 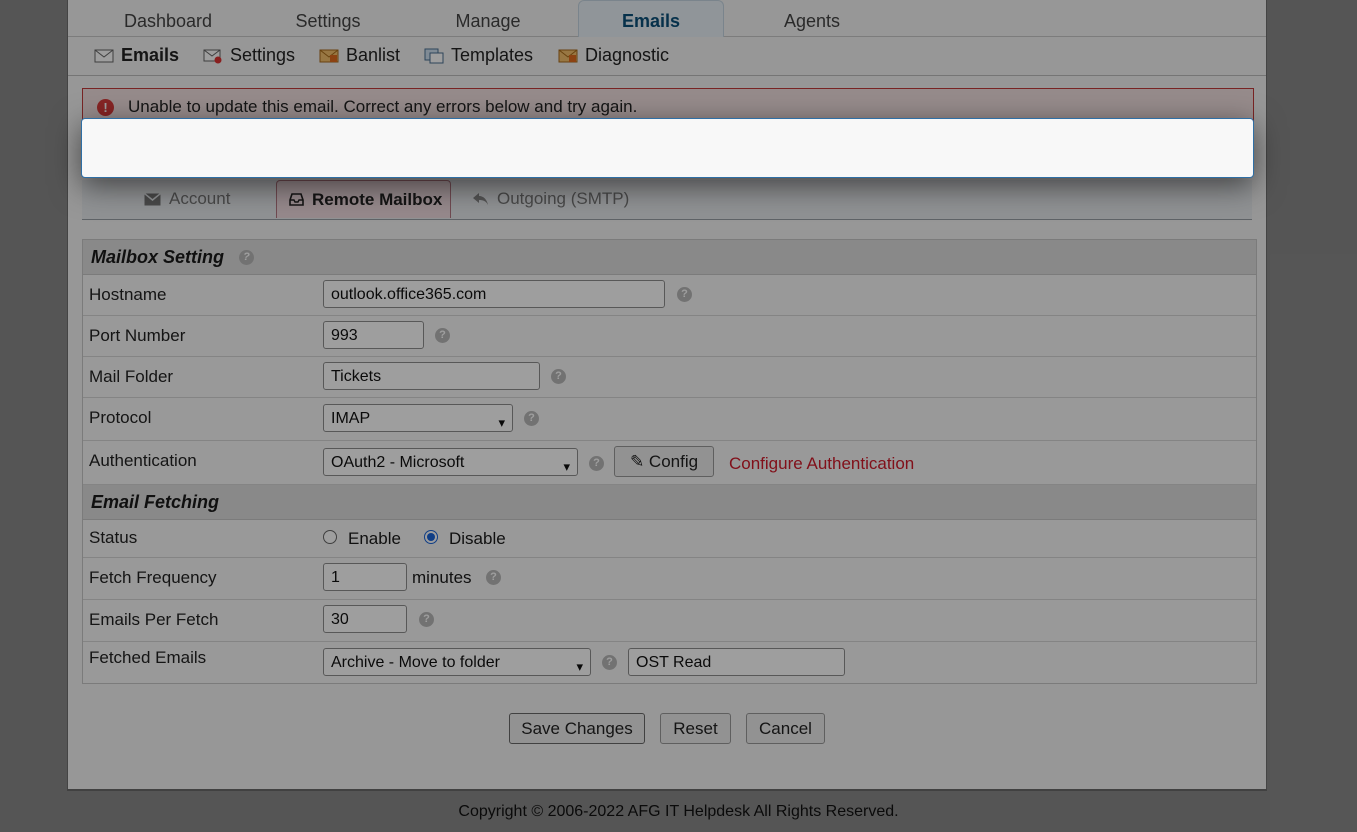 I want to click on section-heading-fetching: Email Fetching, so click(x=669, y=502).